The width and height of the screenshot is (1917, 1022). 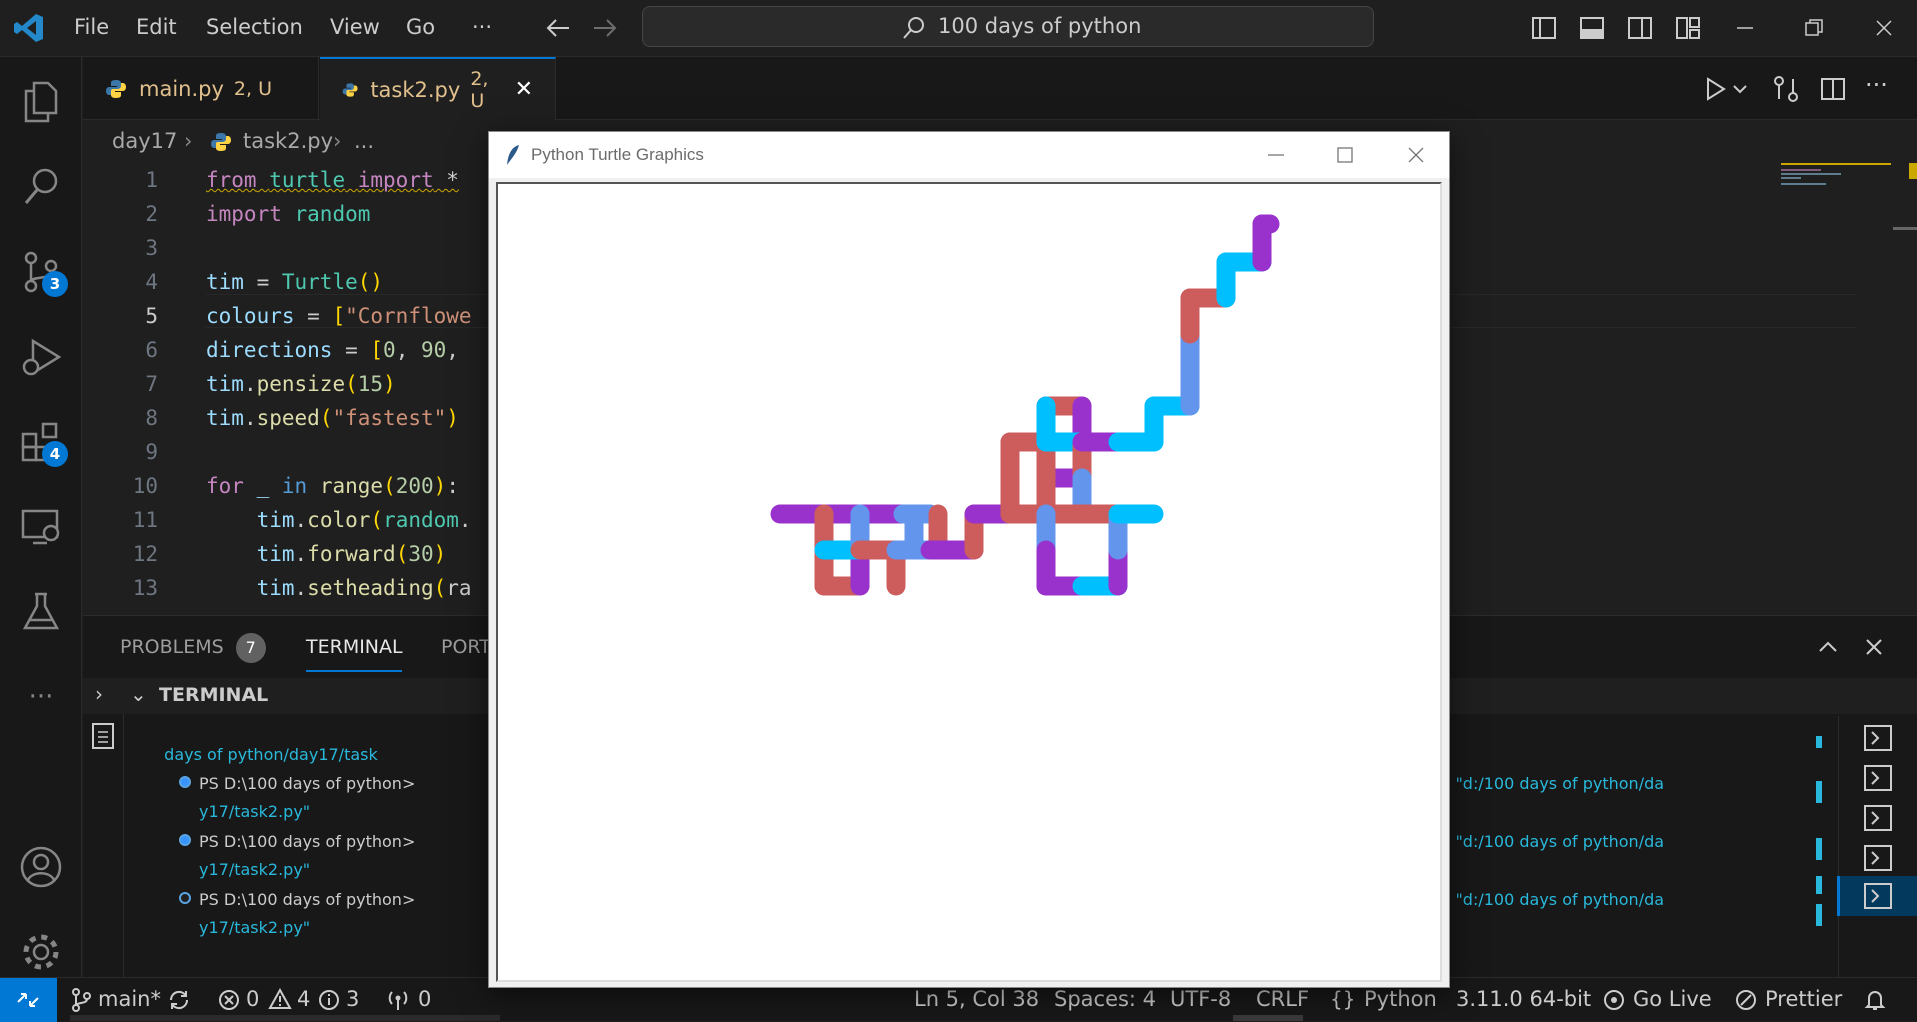 I want to click on run-python-file-icon, so click(x=1715, y=89).